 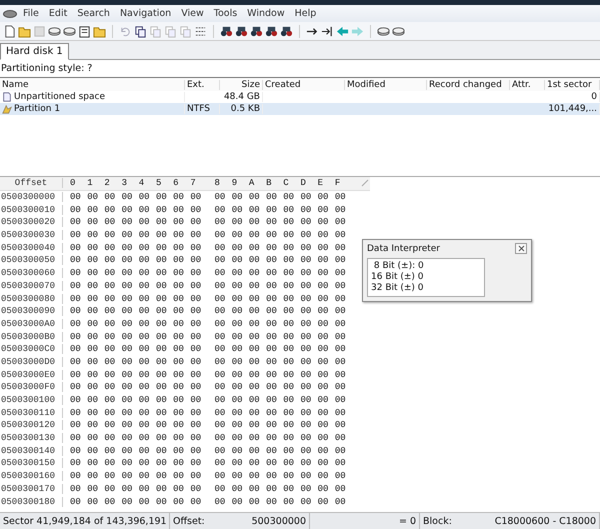 I want to click on goto-icon, so click(x=327, y=31).